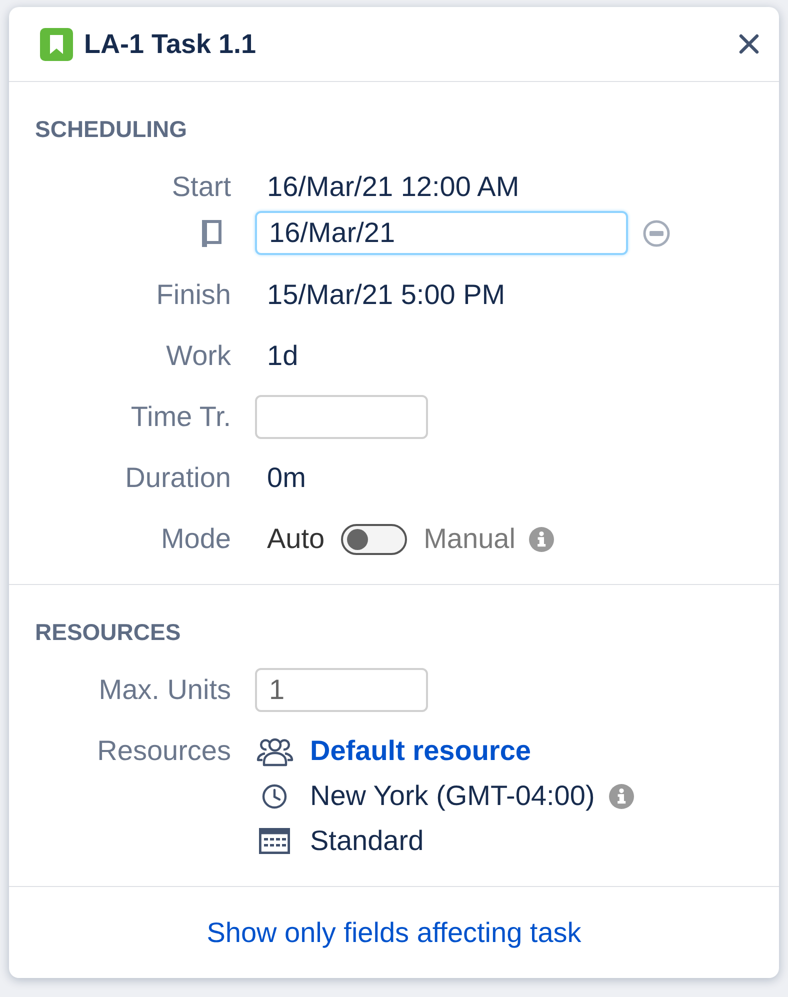 Image resolution: width=788 pixels, height=997 pixels. I want to click on section-heading: SCHEDULING, so click(111, 129).